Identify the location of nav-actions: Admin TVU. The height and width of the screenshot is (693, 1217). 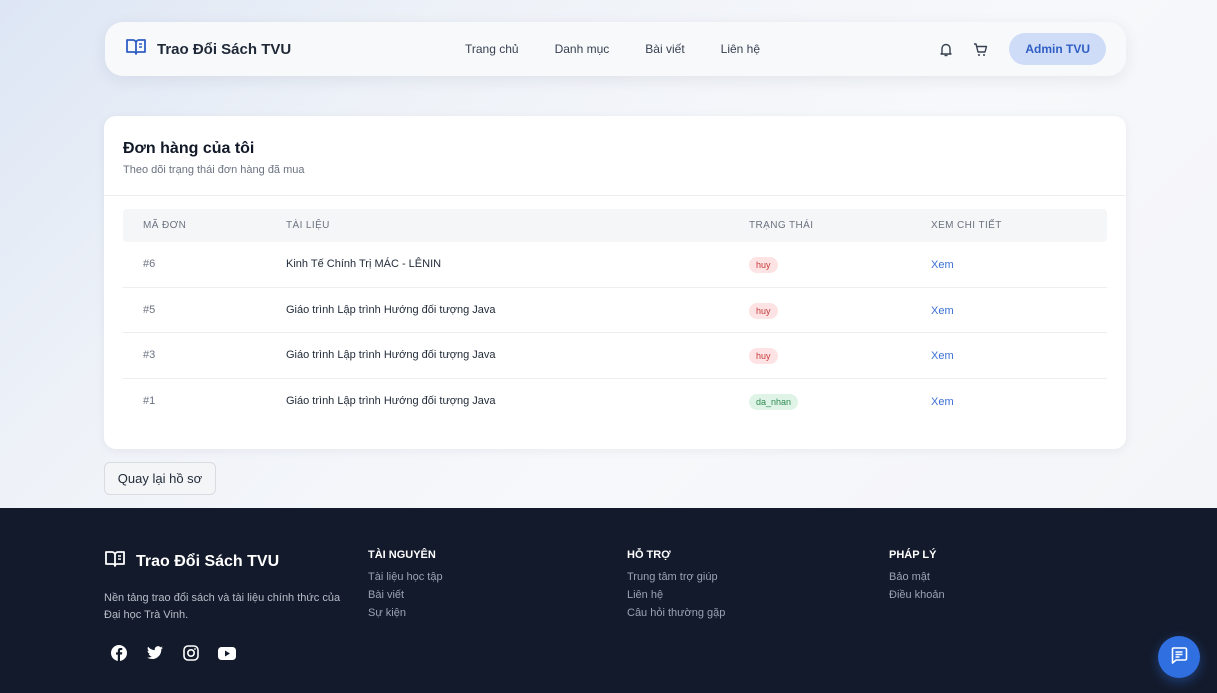
(1020, 49).